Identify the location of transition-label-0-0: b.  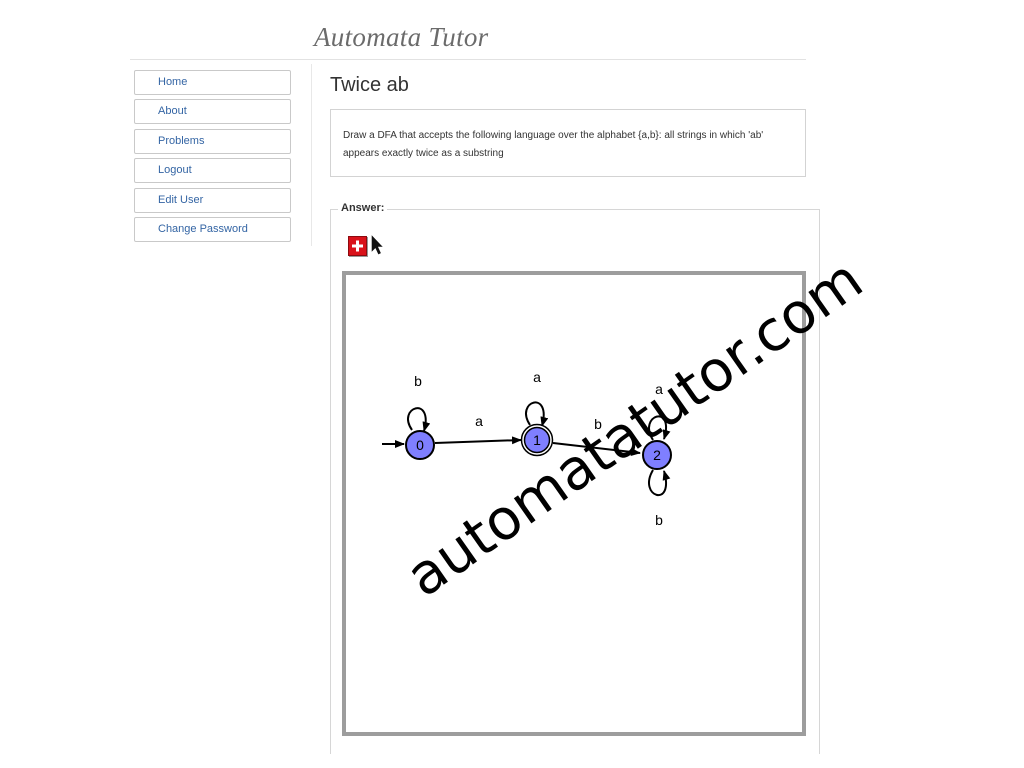
(418, 381).